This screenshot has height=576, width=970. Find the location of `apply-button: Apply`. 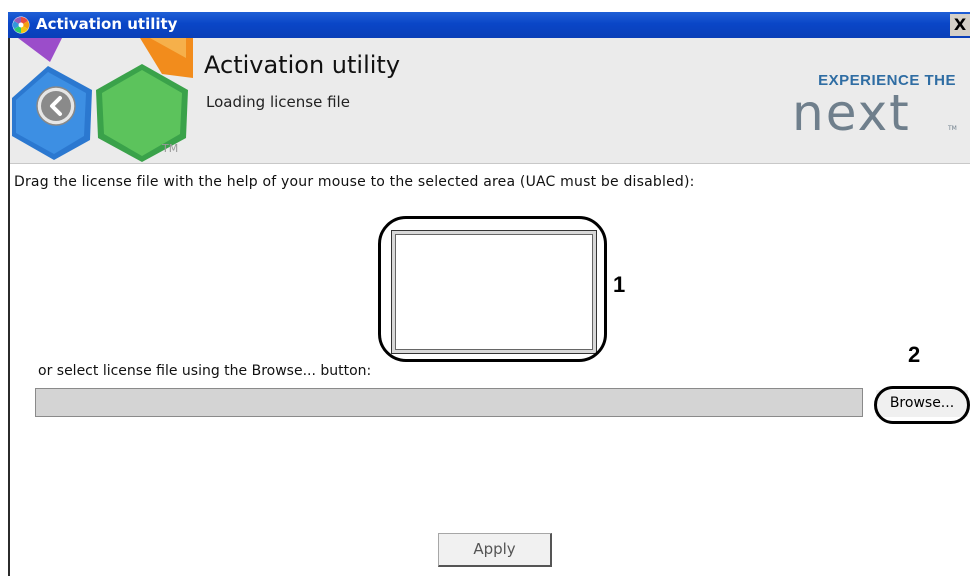

apply-button: Apply is located at coordinates (495, 550).